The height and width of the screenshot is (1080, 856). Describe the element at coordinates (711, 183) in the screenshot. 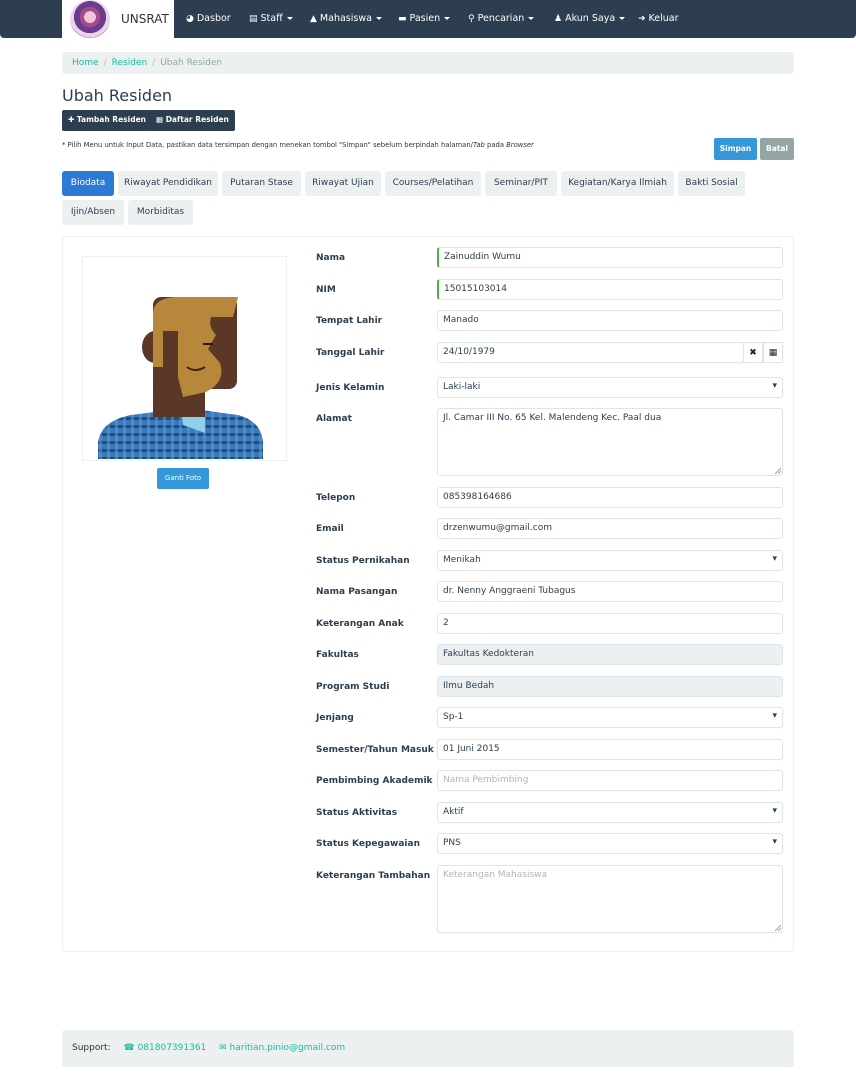

I see `tab-bakti-sosial: Bakti Sosial` at that location.